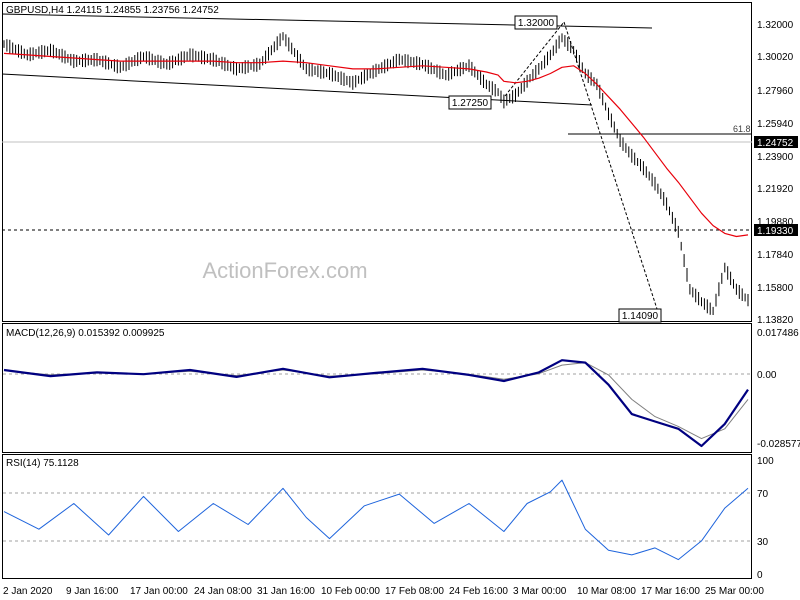 This screenshot has width=800, height=600. What do you see at coordinates (284, 270) in the screenshot?
I see `watermark: ActionForex.com` at bounding box center [284, 270].